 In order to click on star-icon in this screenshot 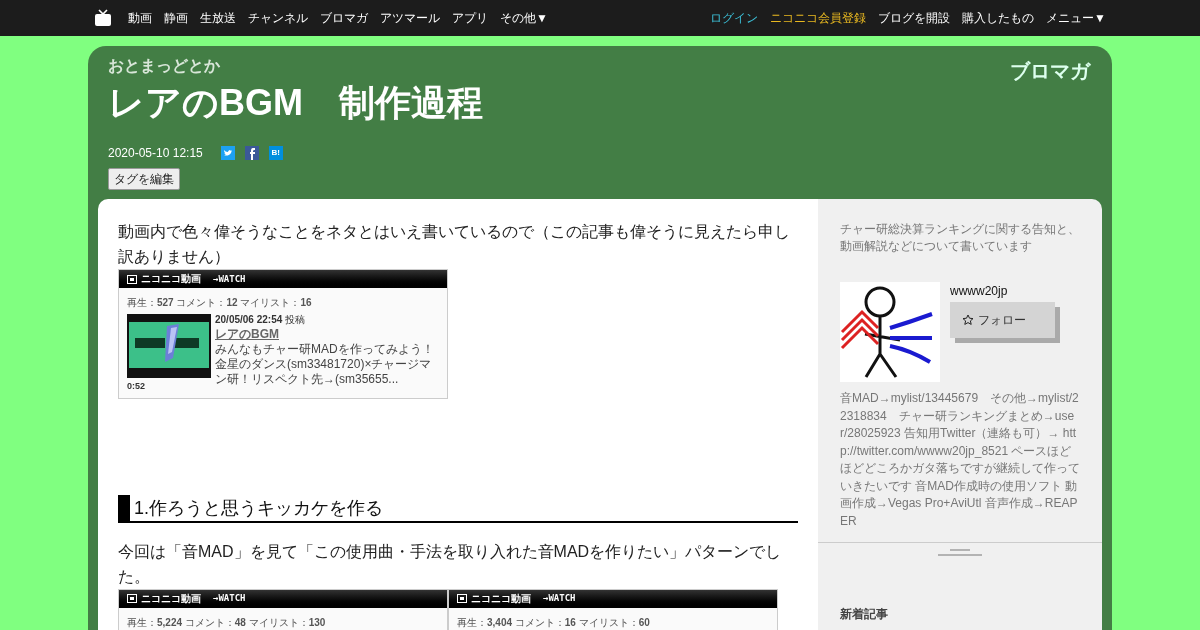, I will do `click(968, 320)`.